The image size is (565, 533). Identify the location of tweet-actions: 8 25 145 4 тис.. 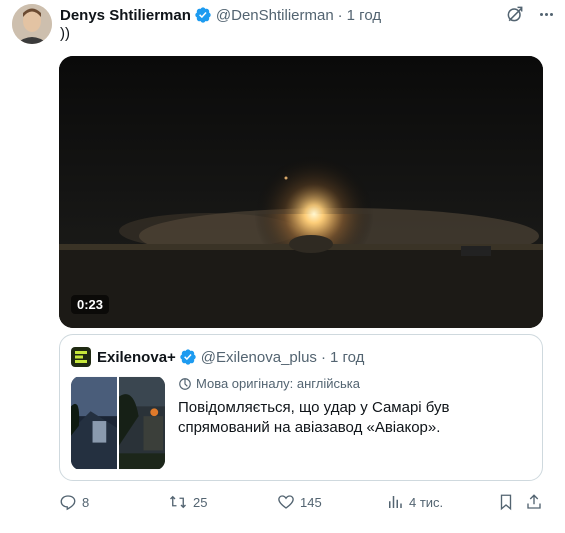
(301, 503).